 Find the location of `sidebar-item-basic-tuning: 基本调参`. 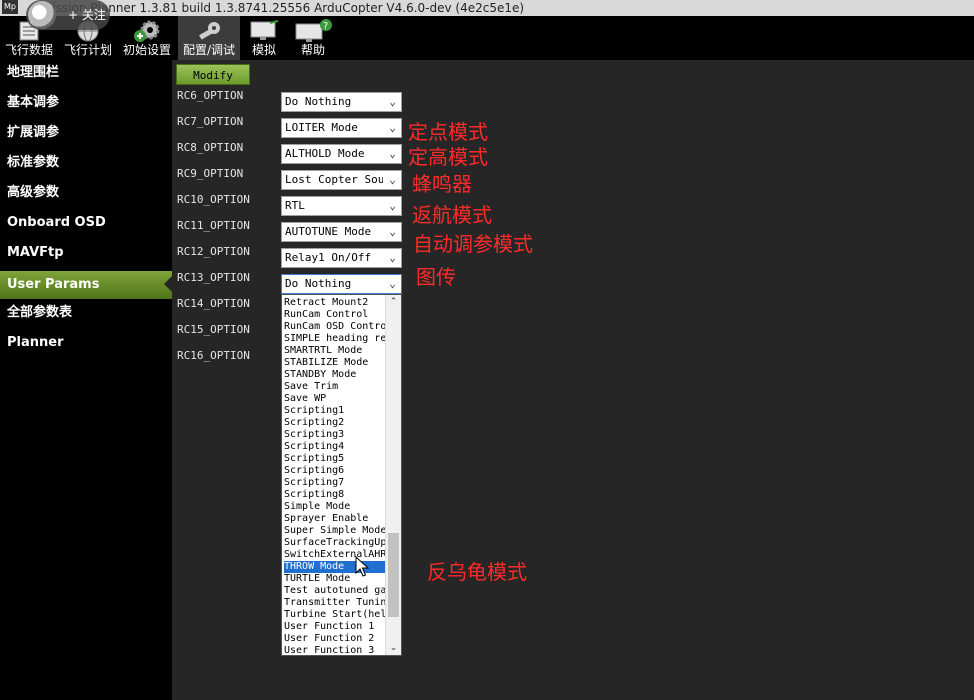

sidebar-item-basic-tuning: 基本调参 is located at coordinates (86, 103).